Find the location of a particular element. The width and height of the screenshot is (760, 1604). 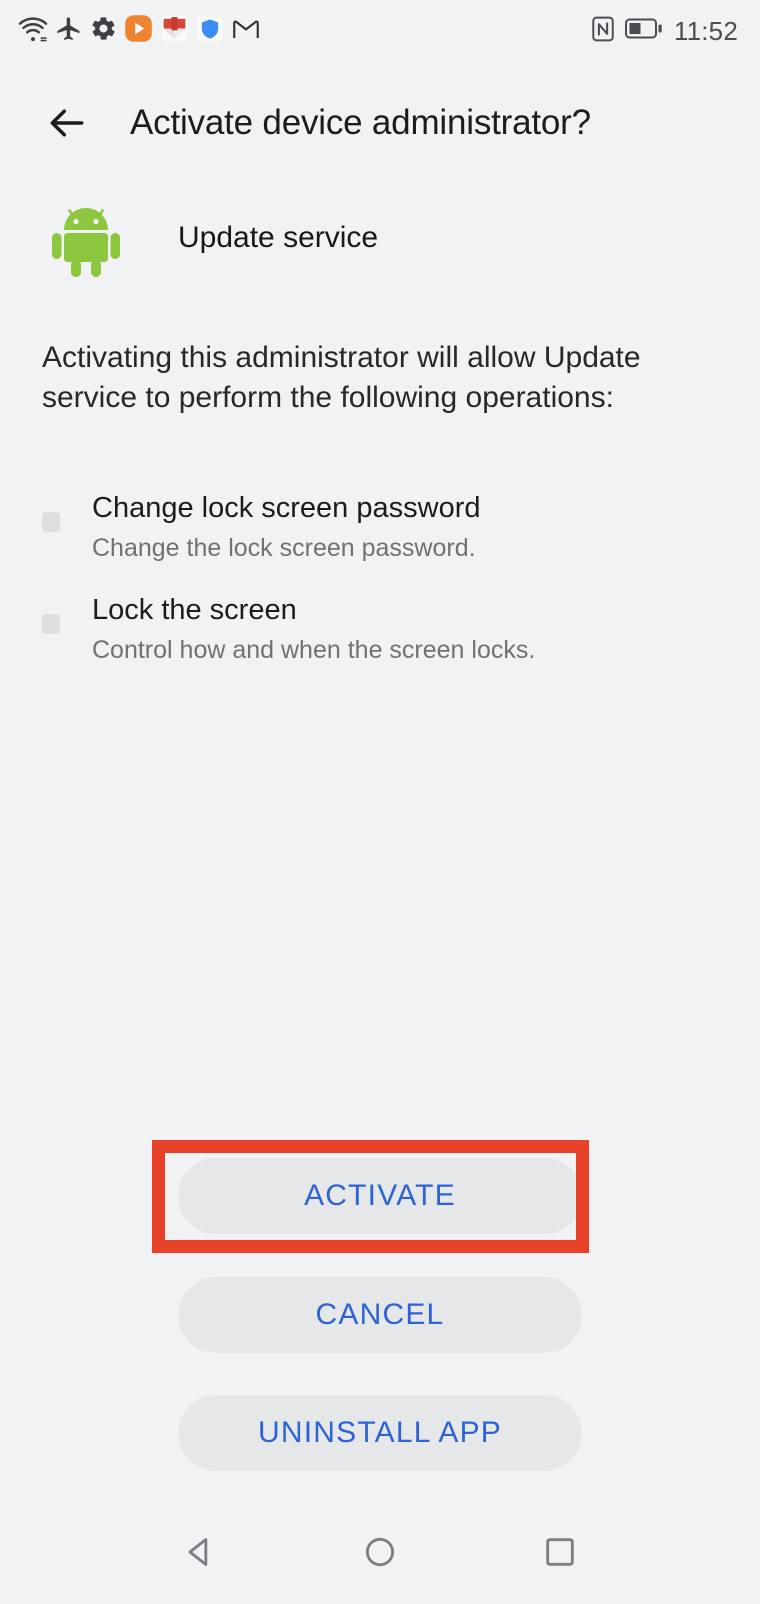

status-bar: 11:52 is located at coordinates (380, 31).